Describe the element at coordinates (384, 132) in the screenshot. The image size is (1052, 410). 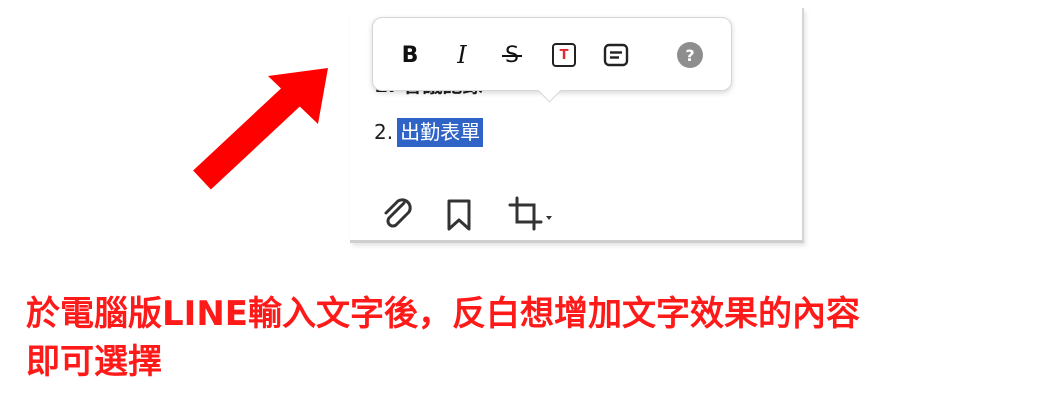
I see `list-item-number: 2.` at that location.